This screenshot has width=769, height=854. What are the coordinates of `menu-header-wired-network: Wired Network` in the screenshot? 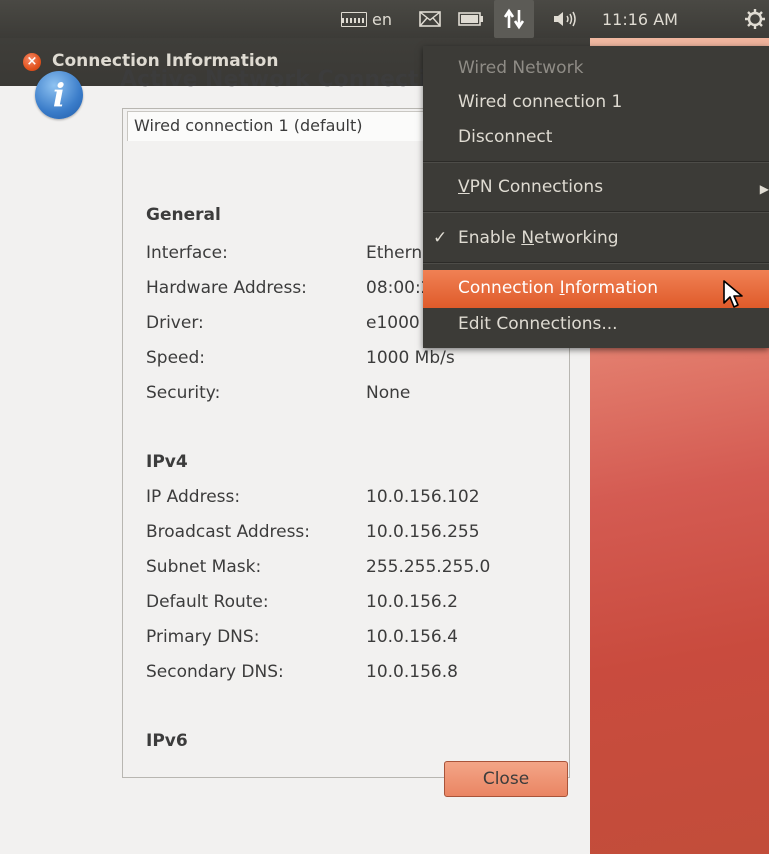 It's located at (521, 68).